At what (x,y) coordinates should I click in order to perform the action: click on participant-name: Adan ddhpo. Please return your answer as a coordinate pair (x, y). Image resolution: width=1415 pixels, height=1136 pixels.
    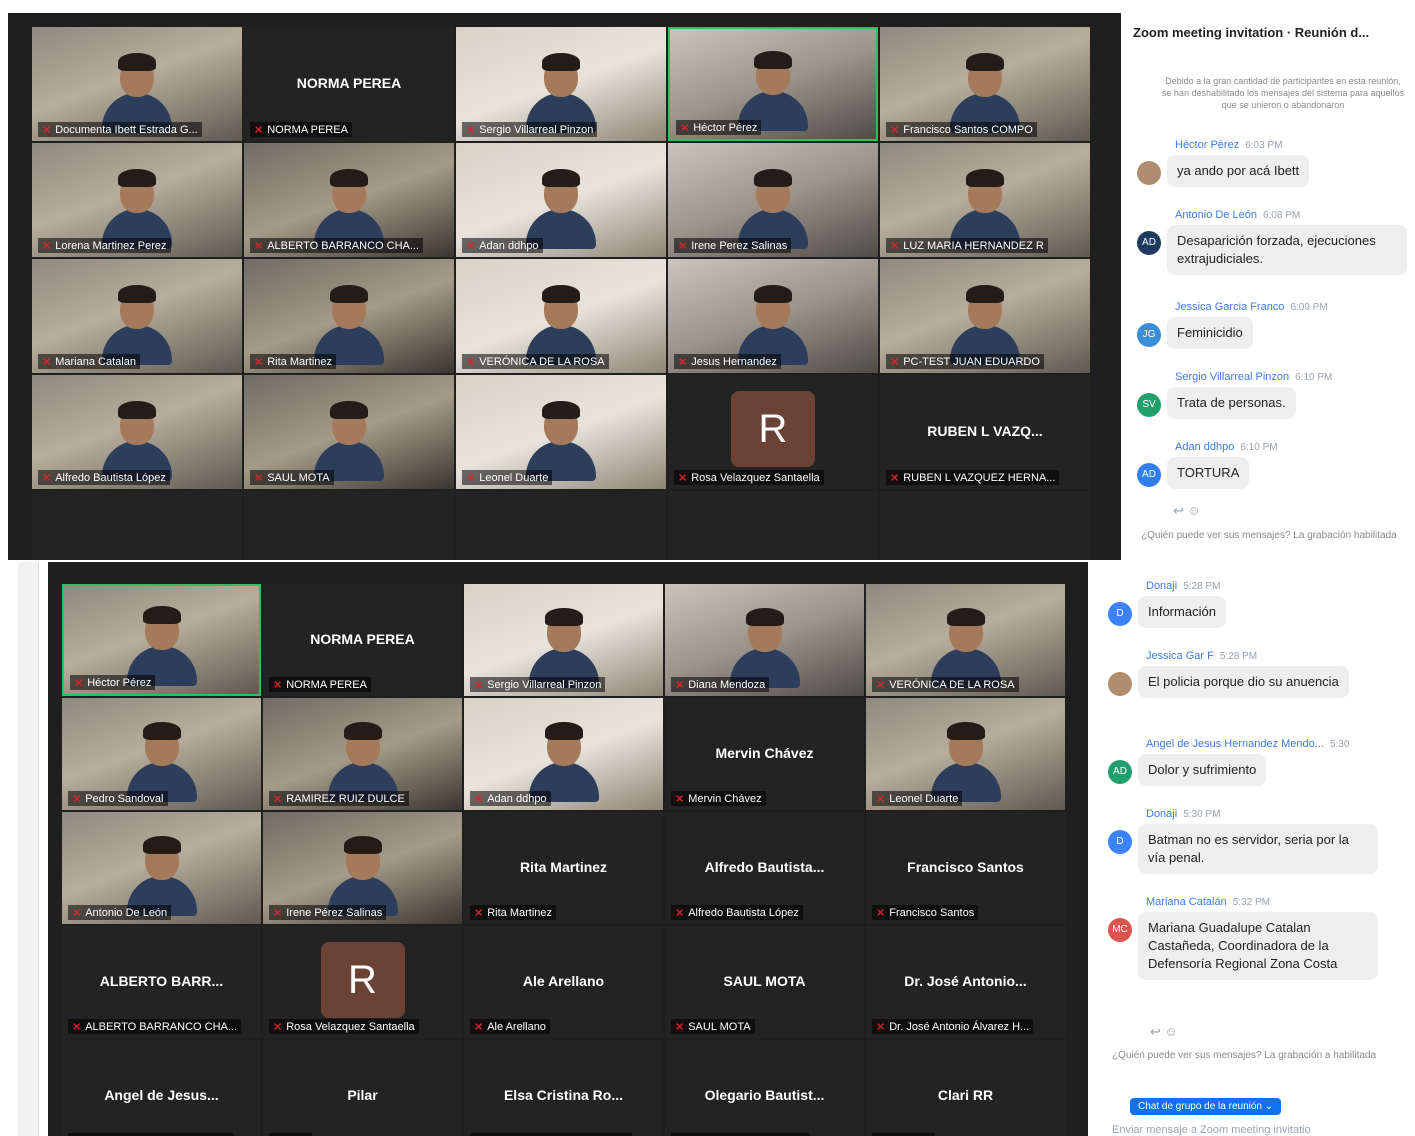
    Looking at the image, I should click on (509, 246).